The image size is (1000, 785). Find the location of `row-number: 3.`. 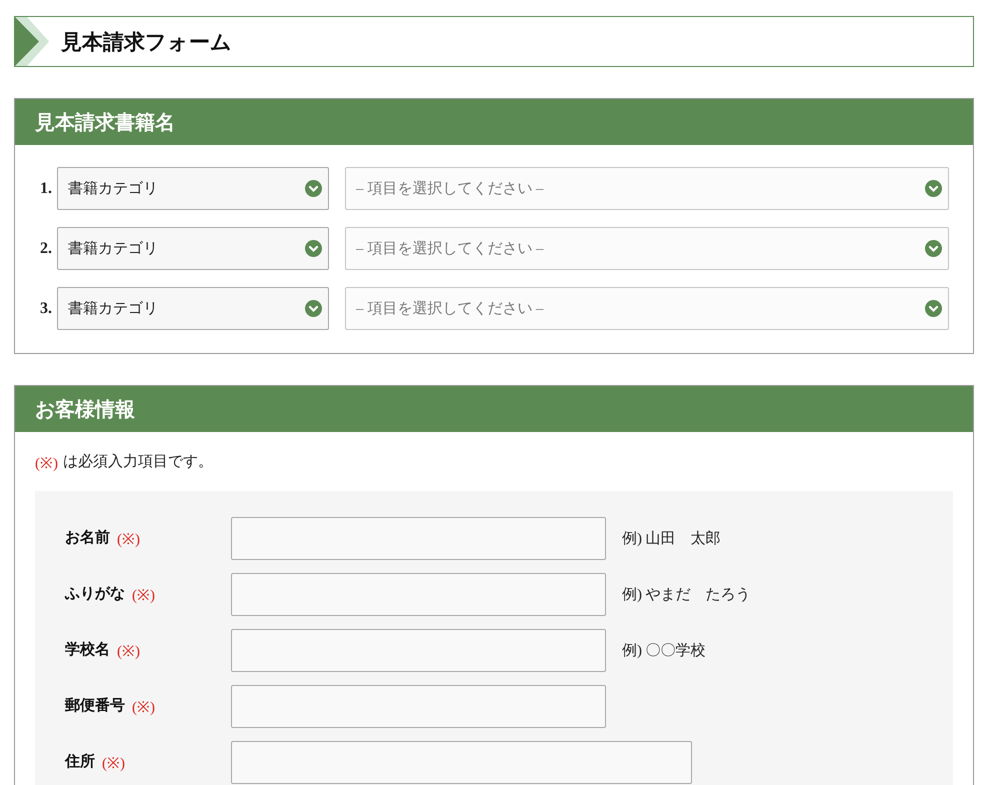

row-number: 3. is located at coordinates (45, 309).